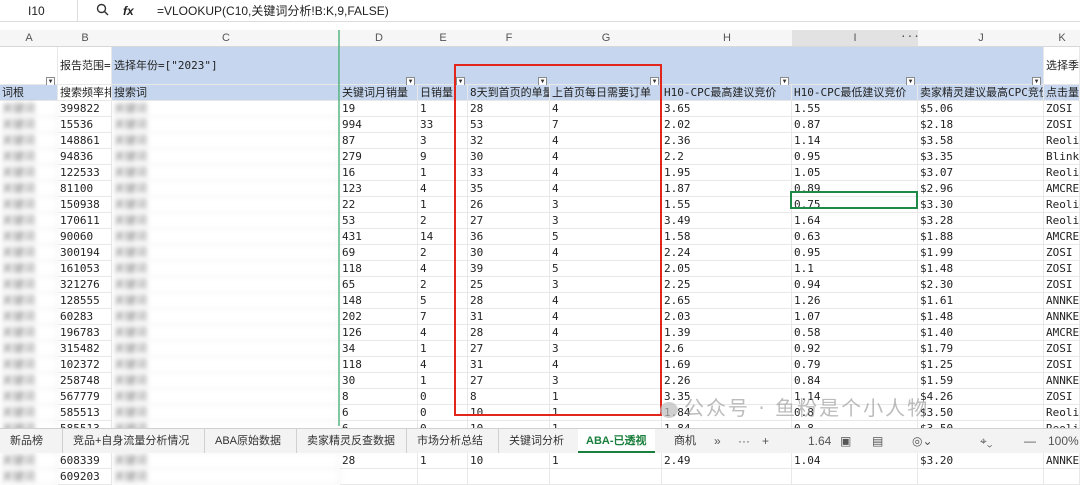 The height and width of the screenshot is (485, 1080). What do you see at coordinates (85, 301) in the screenshot?
I see `cell-b: 128555` at bounding box center [85, 301].